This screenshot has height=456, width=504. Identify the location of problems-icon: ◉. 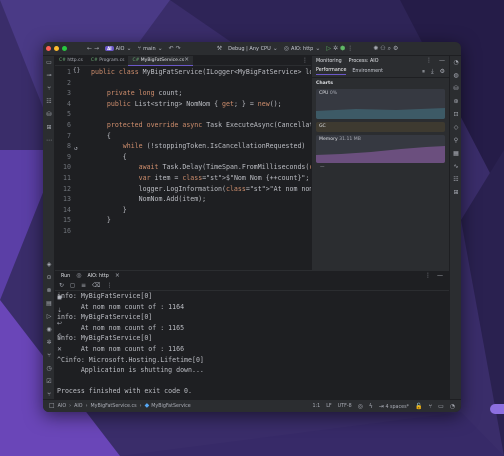
(49, 330).